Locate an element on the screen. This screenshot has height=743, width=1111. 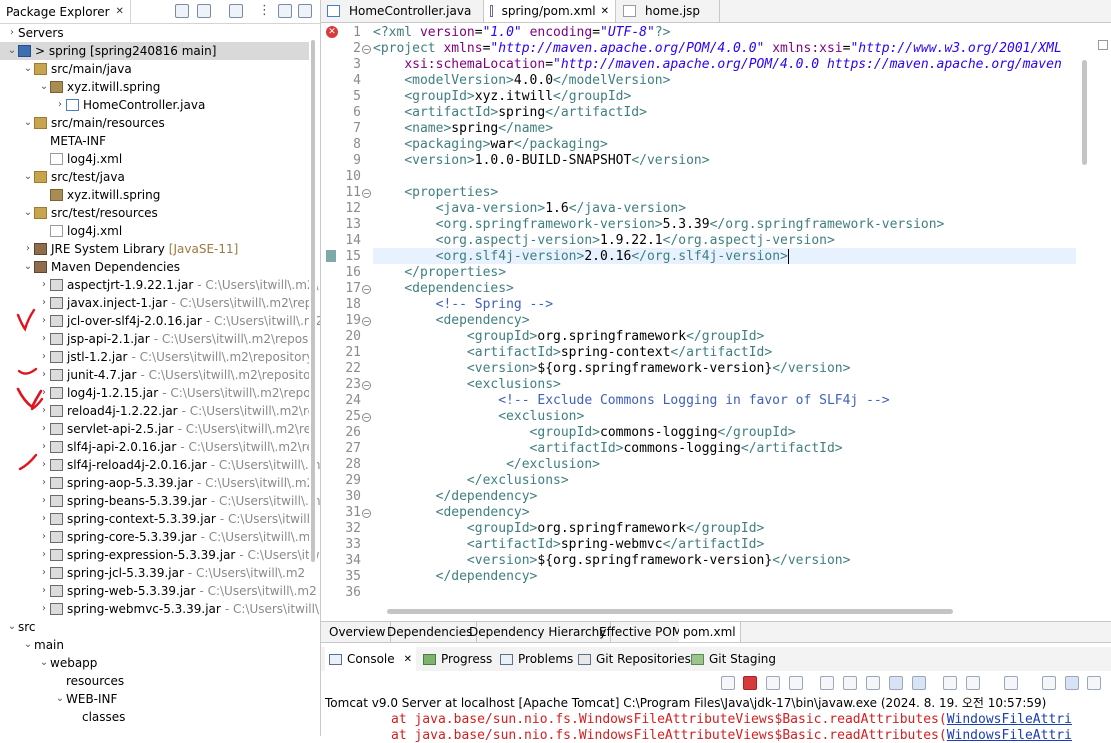
tree-item: ⌄ xyz.itwill.spring is located at coordinates (160, 87).